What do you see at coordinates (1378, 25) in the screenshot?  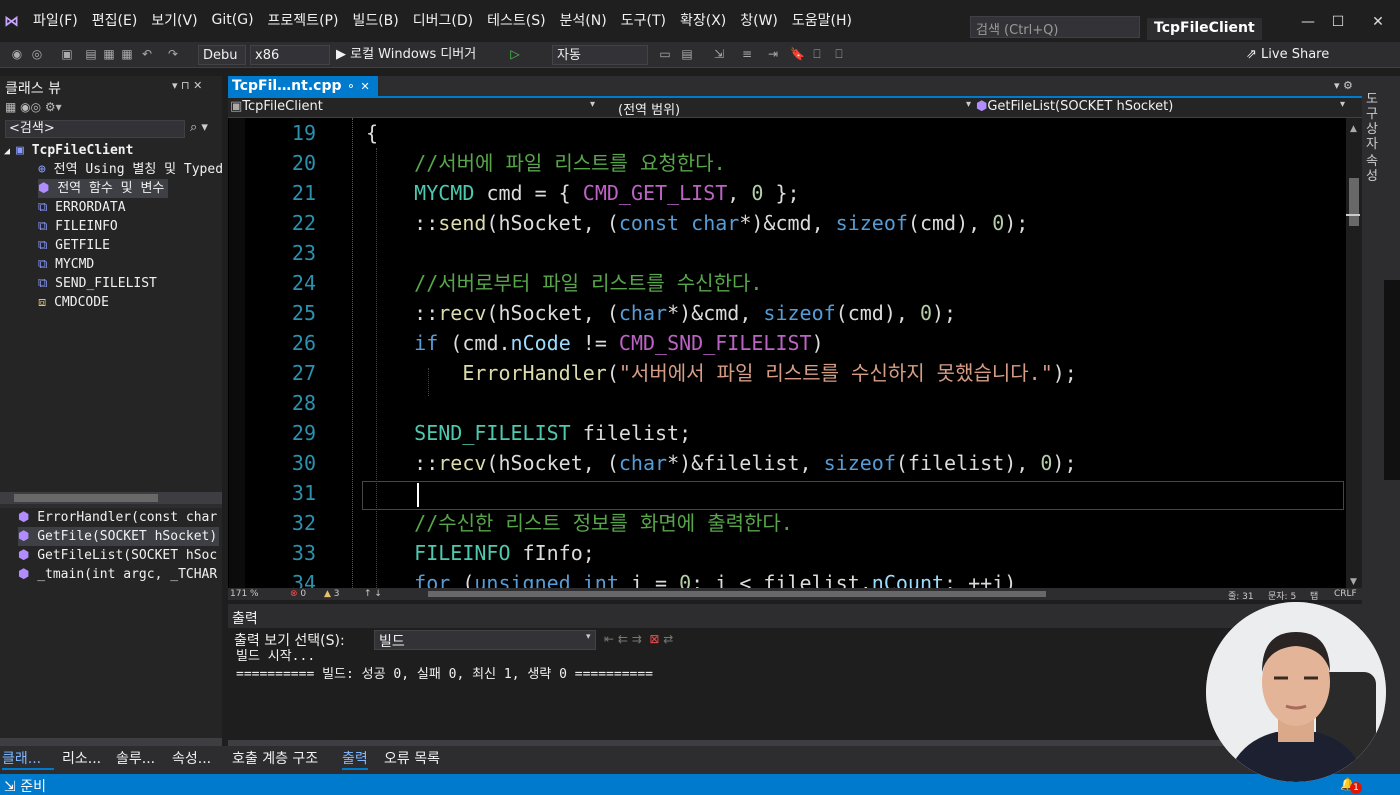 I see `close-icon: ✕` at bounding box center [1378, 25].